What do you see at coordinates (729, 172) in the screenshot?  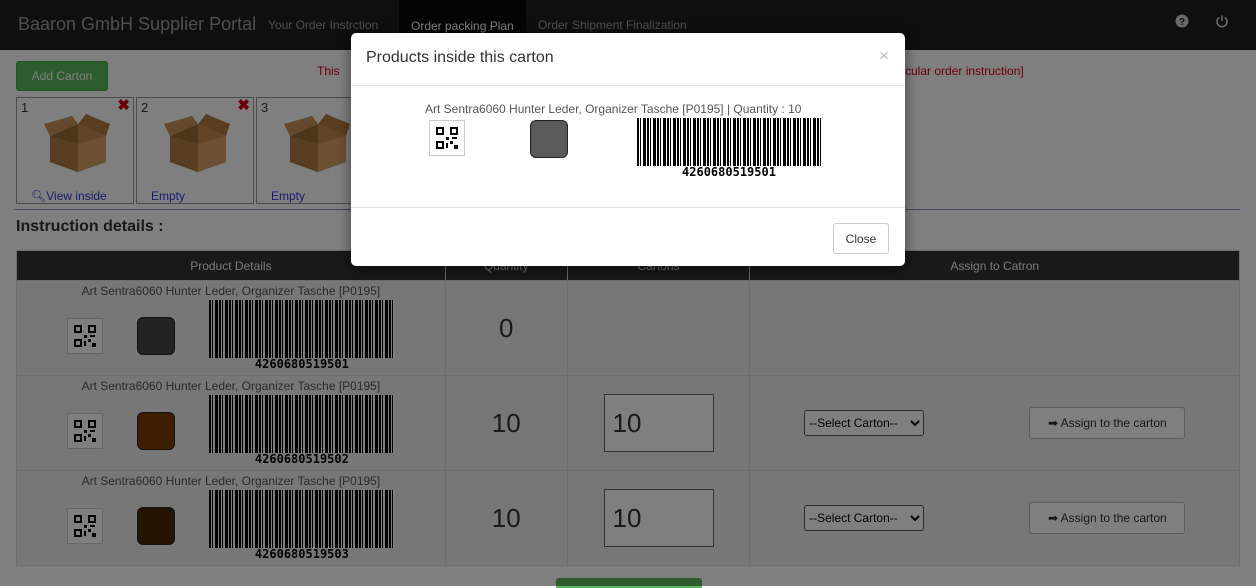 I see `barcode-number: 4260680519501` at bounding box center [729, 172].